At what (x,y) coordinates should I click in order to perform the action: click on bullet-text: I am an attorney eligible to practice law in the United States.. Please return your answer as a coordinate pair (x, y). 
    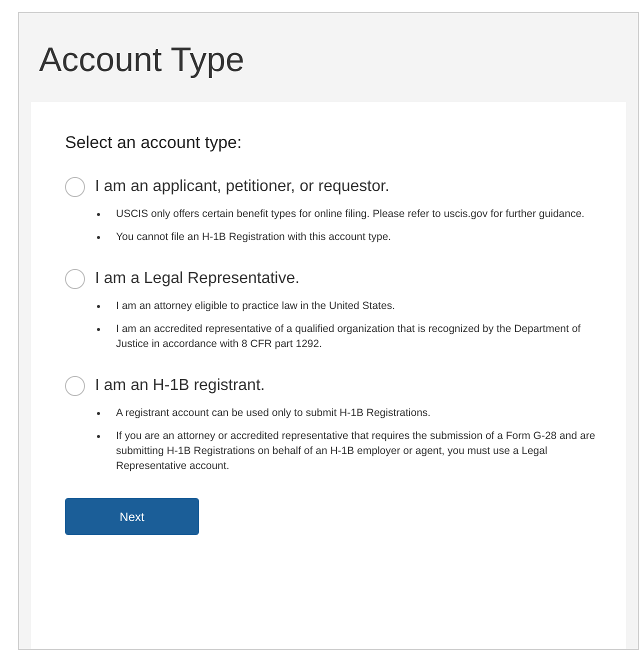
    Looking at the image, I should click on (255, 306).